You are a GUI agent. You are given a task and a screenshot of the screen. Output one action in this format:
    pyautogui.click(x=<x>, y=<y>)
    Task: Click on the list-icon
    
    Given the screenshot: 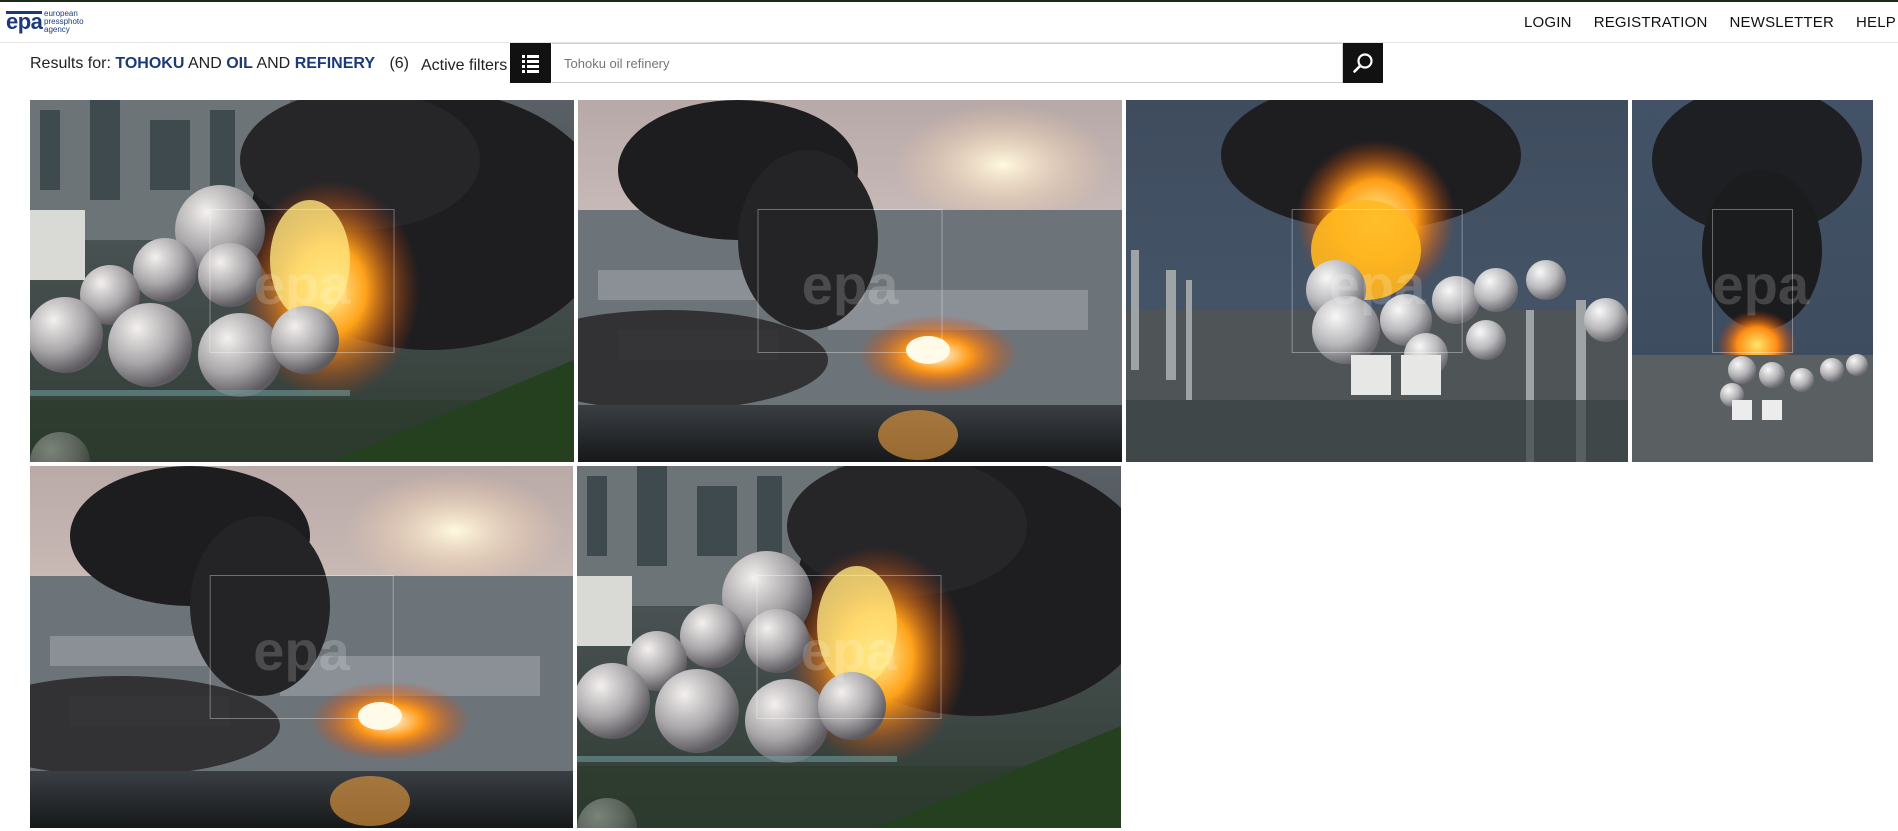 What is the action you would take?
    pyautogui.click(x=530, y=64)
    